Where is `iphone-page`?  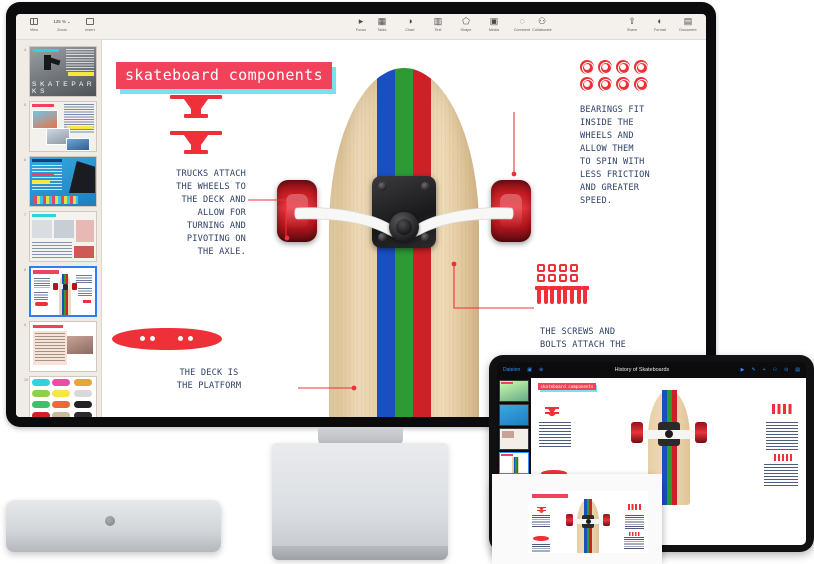 iphone-page is located at coordinates (588, 522).